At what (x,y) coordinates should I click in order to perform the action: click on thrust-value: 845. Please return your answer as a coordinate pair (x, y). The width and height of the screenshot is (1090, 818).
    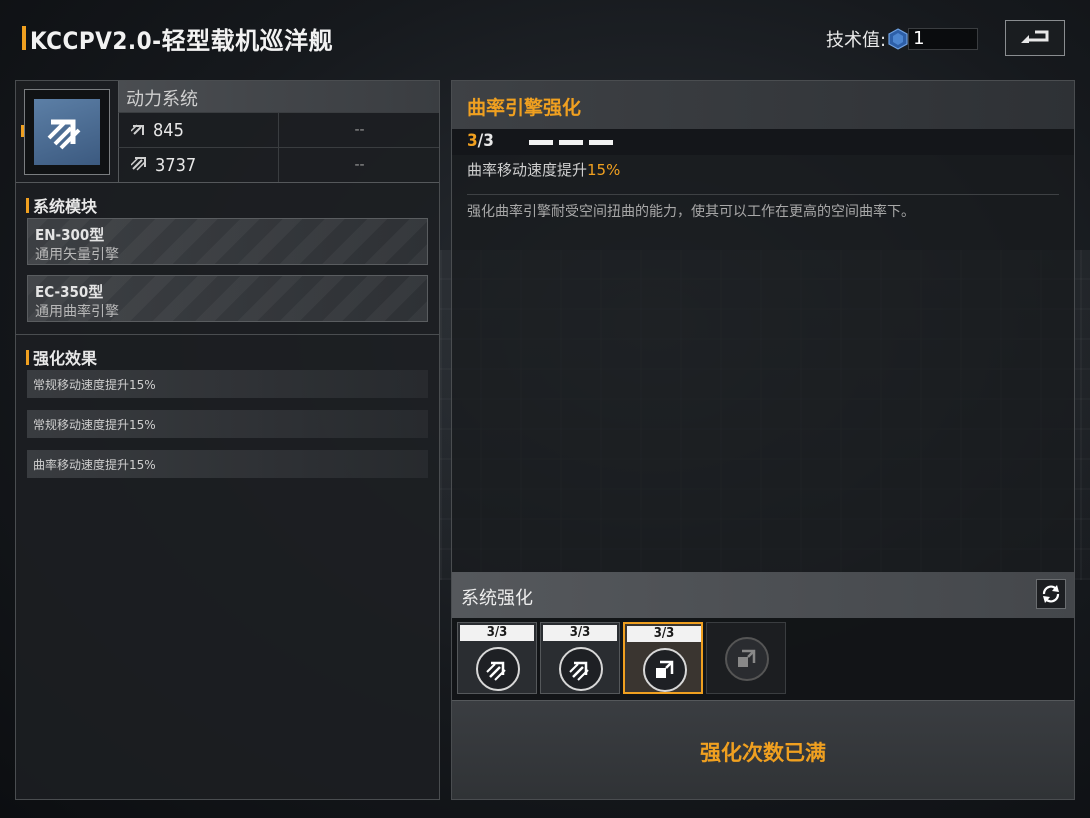
    Looking at the image, I should click on (168, 130).